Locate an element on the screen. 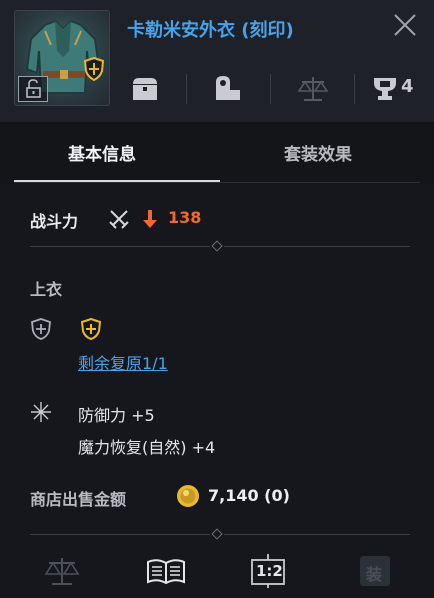  slot-type-label: 上衣 is located at coordinates (46, 289).